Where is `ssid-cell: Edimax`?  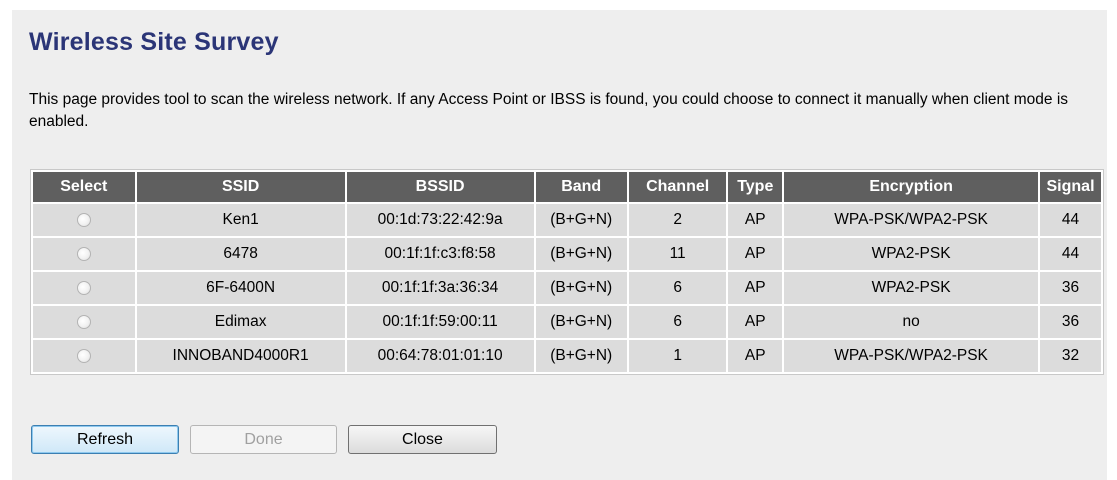
ssid-cell: Edimax is located at coordinates (240, 322).